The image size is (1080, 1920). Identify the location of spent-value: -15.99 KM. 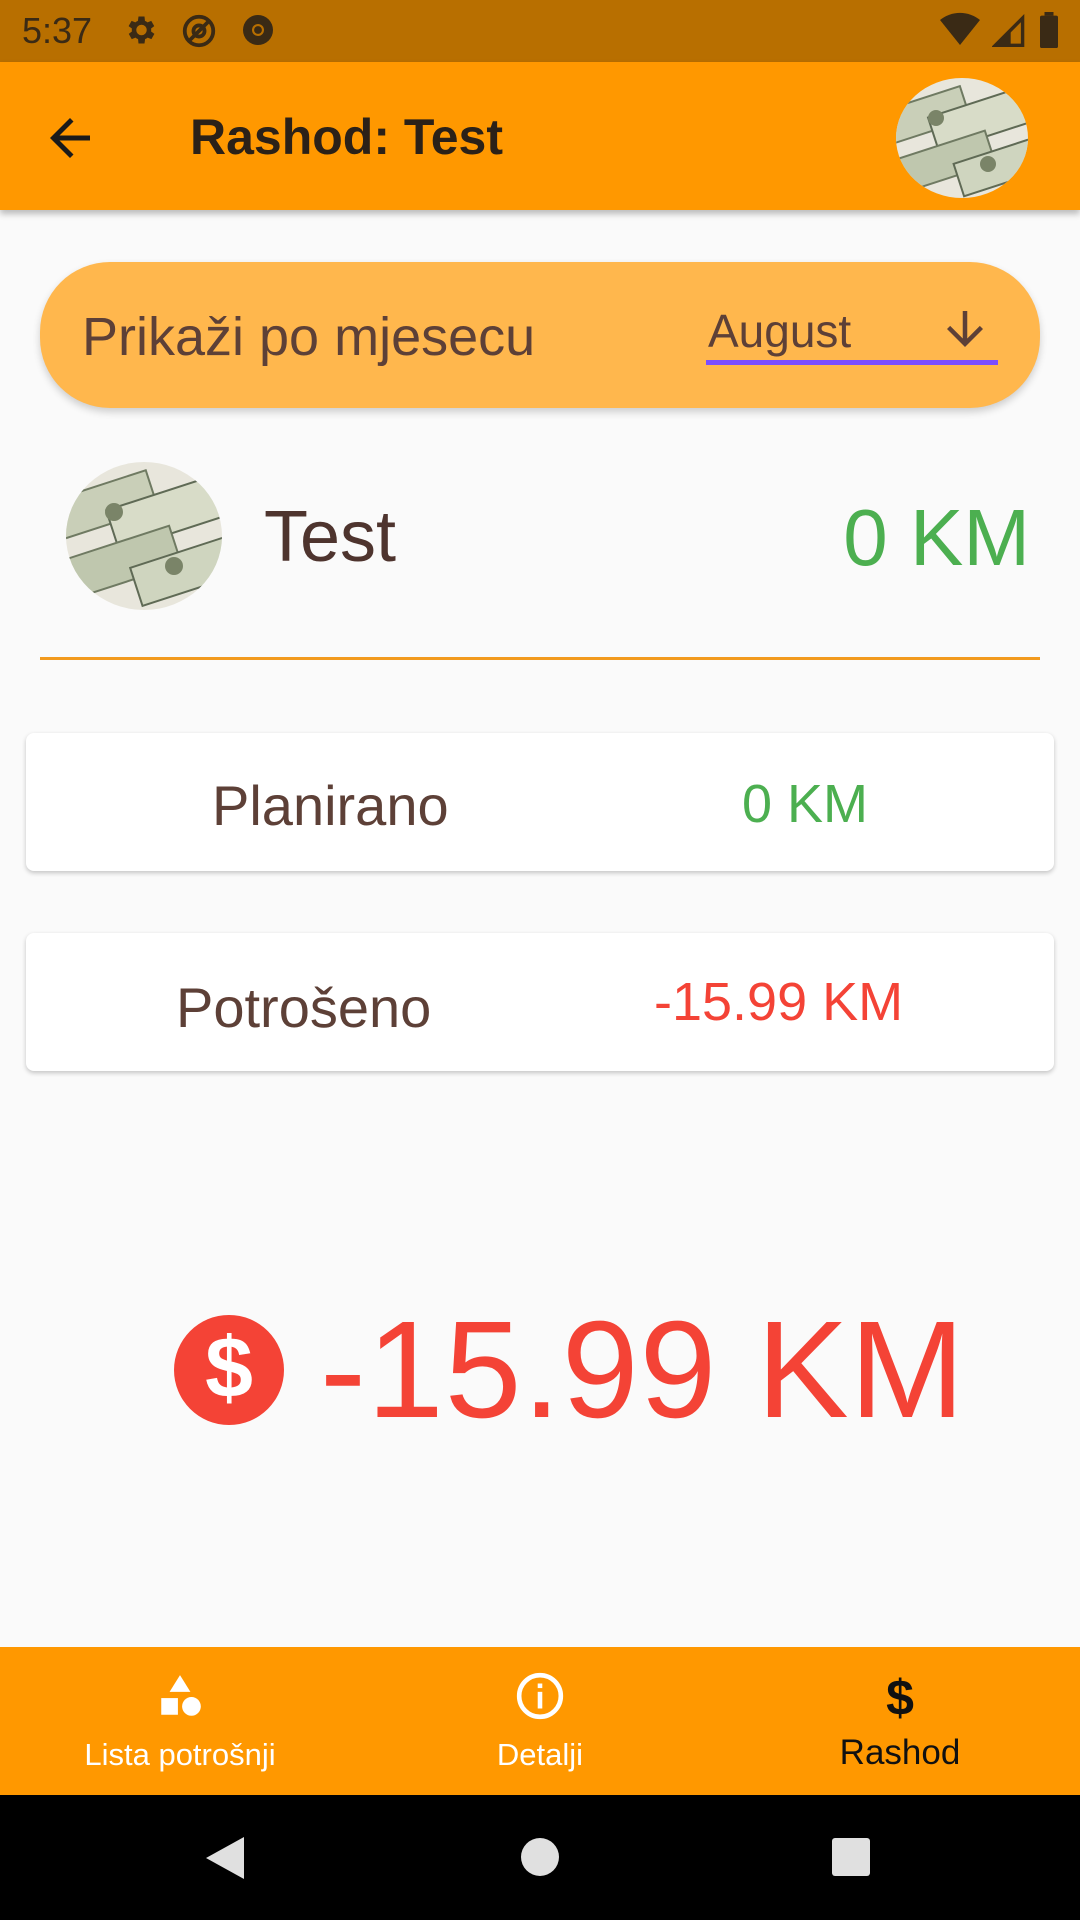
(779, 1002).